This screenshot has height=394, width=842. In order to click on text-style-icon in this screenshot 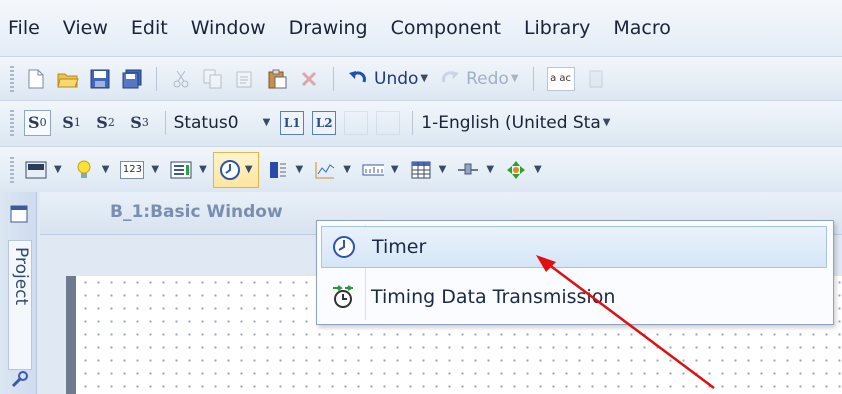, I will do `click(596, 79)`.